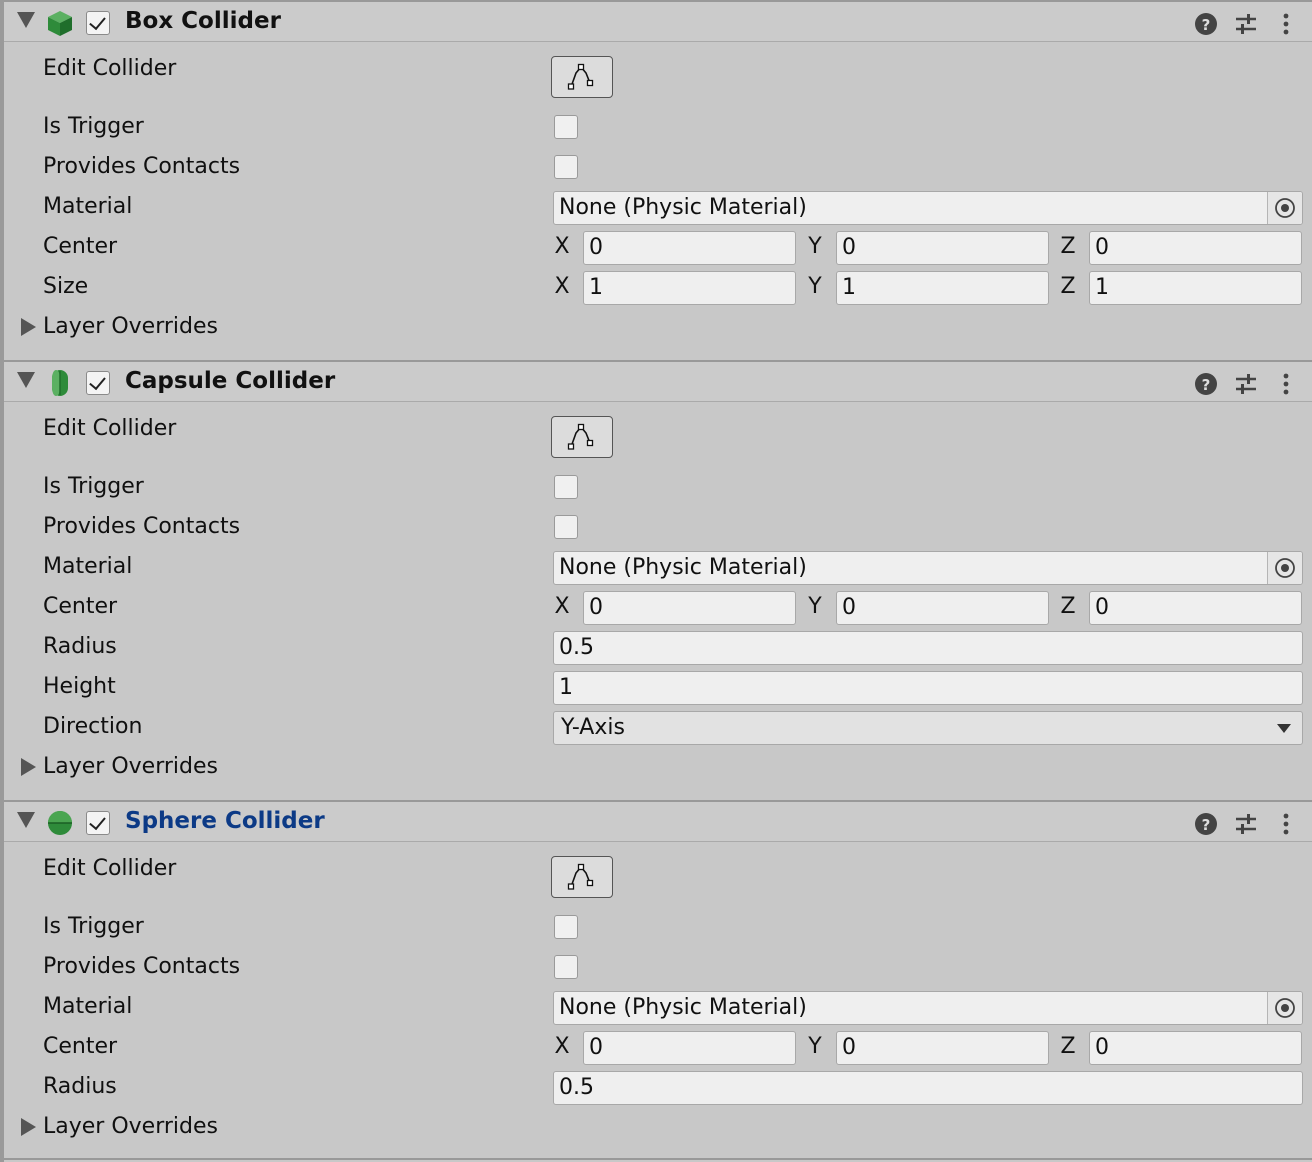 This screenshot has width=1312, height=1162. What do you see at coordinates (93, 726) in the screenshot?
I see `direction-label: Direction` at bounding box center [93, 726].